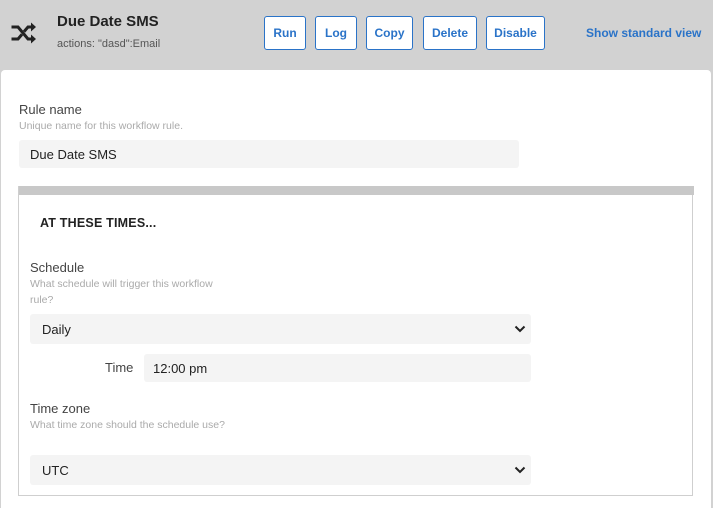 The height and width of the screenshot is (508, 713). Describe the element at coordinates (108, 21) in the screenshot. I see `page-title: Due Date SMS` at that location.